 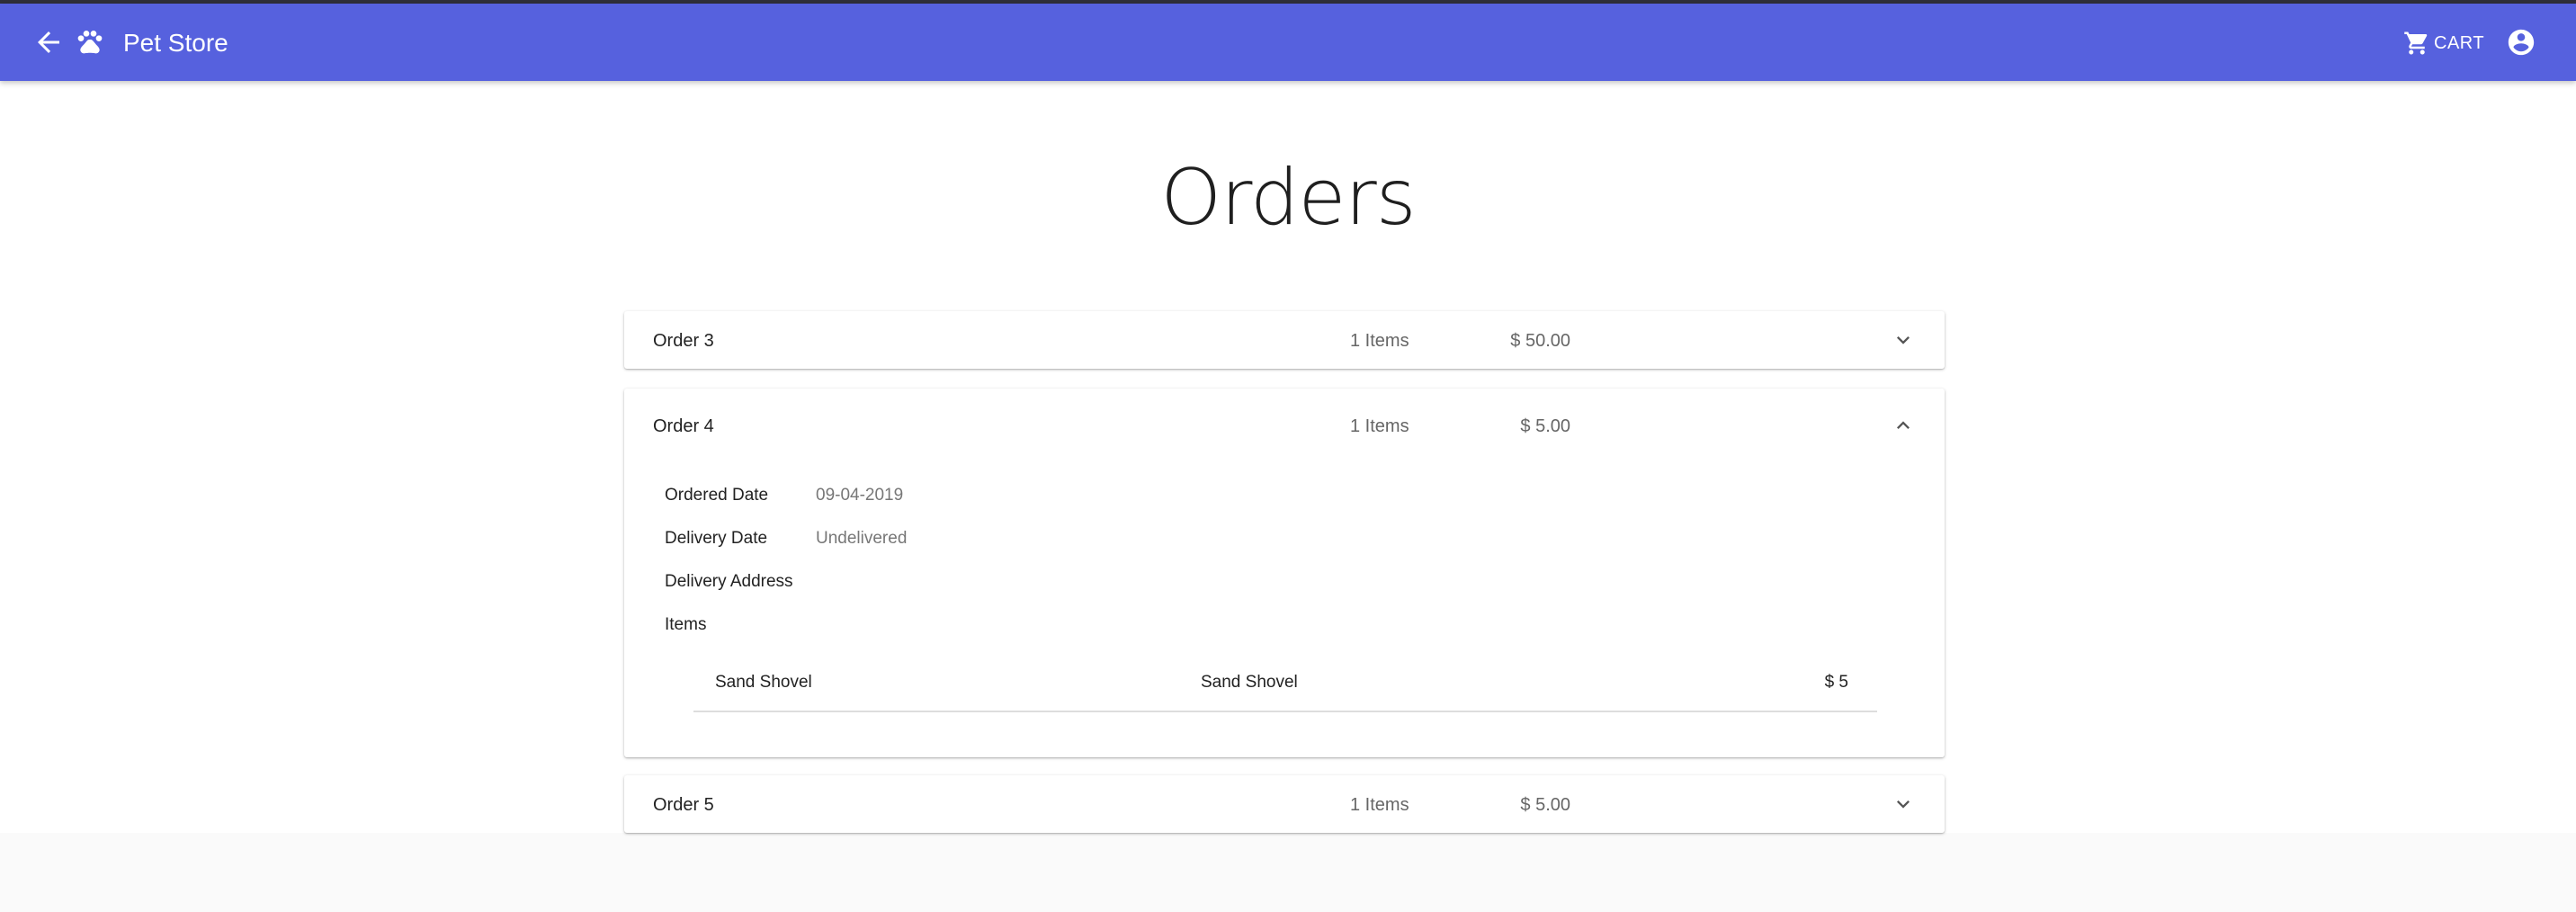 I want to click on account-circle-icon, so click(x=2521, y=43).